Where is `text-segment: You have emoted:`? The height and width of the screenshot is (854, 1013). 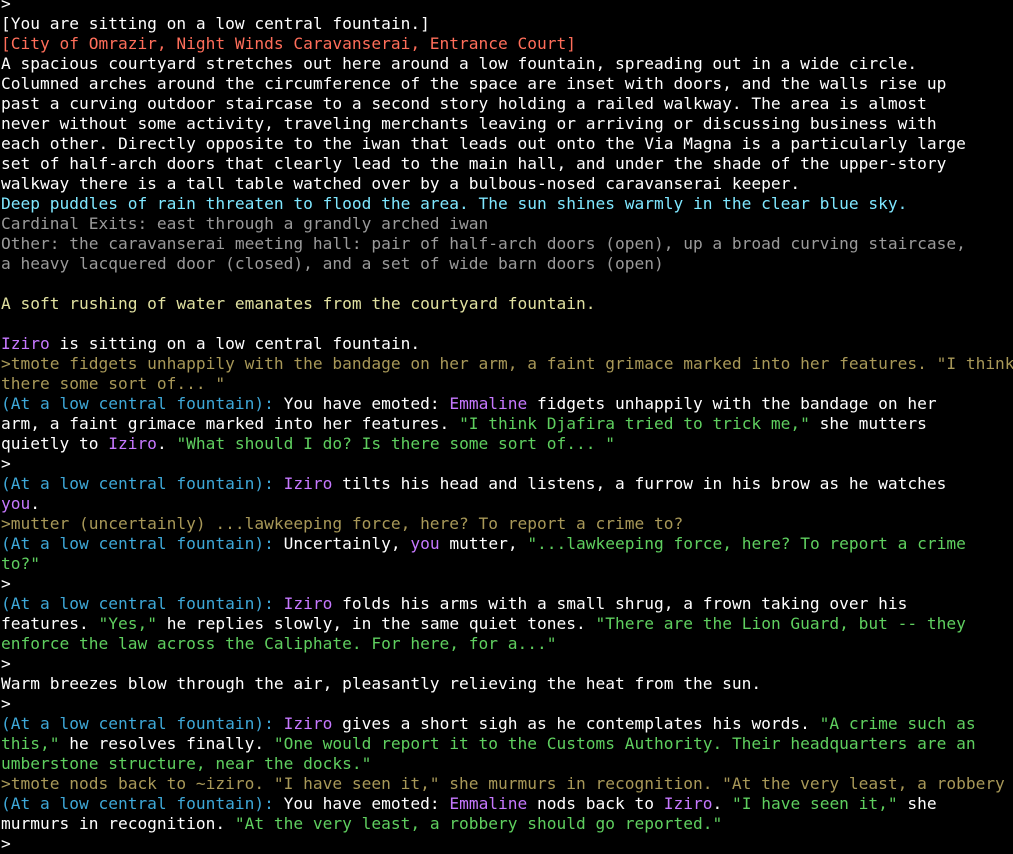 text-segment: You have emoted: is located at coordinates (366, 803).